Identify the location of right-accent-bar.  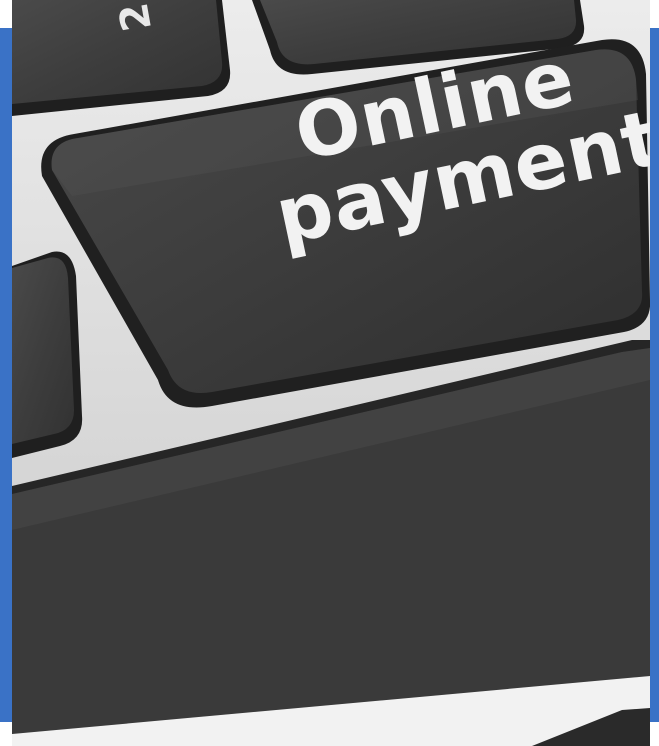
(654, 375).